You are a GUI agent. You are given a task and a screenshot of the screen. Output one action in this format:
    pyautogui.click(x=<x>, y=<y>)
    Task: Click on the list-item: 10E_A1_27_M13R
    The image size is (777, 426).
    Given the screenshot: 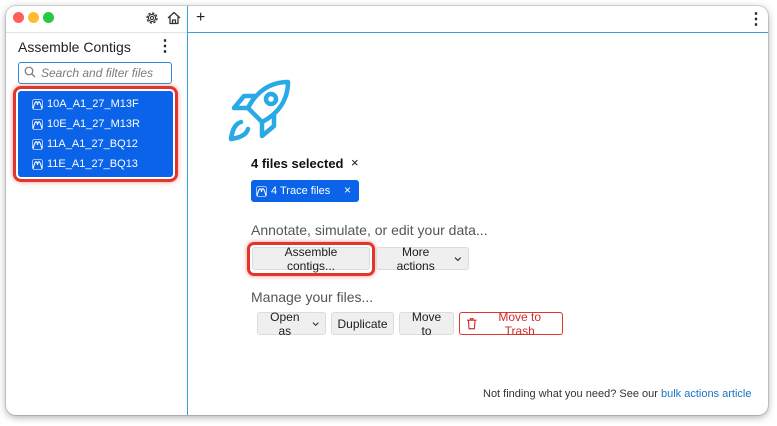 What is the action you would take?
    pyautogui.click(x=95, y=124)
    